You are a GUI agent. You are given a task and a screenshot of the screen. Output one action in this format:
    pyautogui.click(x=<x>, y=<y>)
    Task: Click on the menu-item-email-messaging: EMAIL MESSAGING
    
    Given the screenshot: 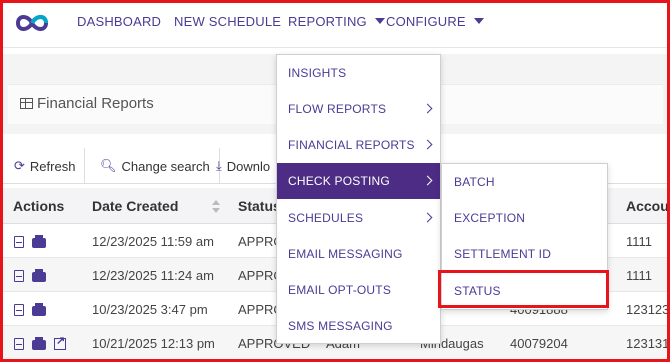 What is the action you would take?
    pyautogui.click(x=358, y=254)
    